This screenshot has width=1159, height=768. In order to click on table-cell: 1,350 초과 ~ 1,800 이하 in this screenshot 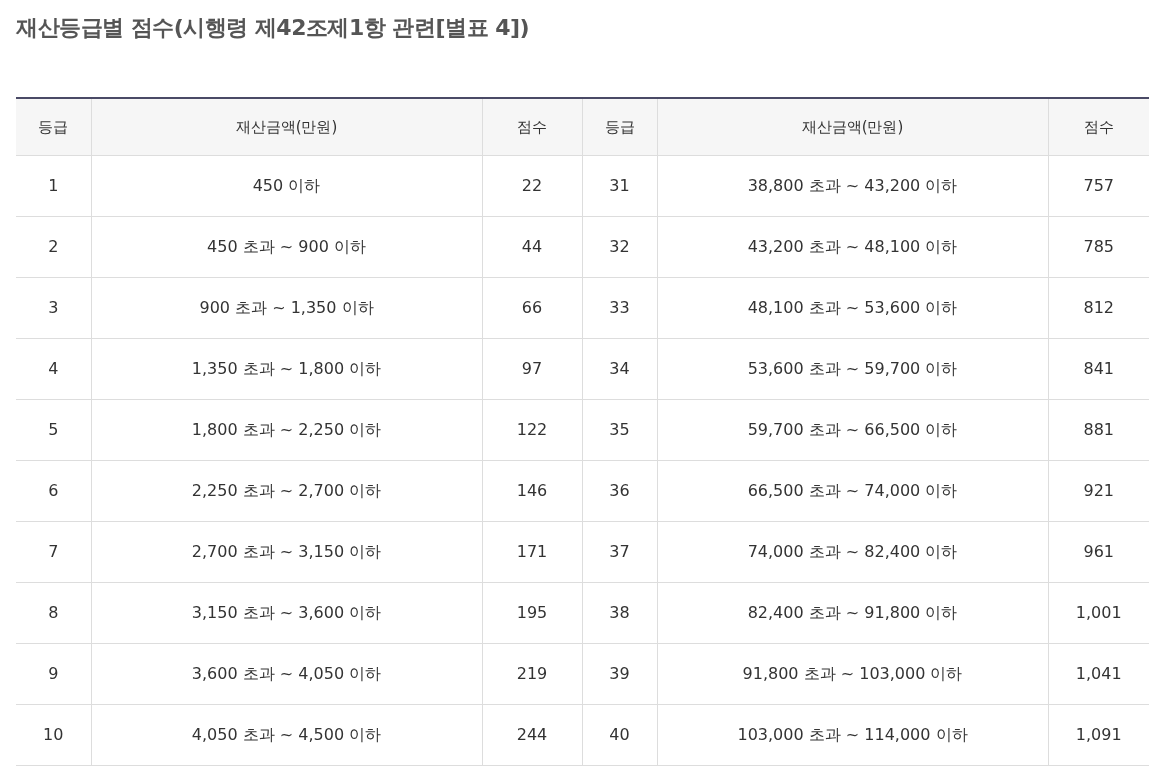, I will do `click(286, 368)`.